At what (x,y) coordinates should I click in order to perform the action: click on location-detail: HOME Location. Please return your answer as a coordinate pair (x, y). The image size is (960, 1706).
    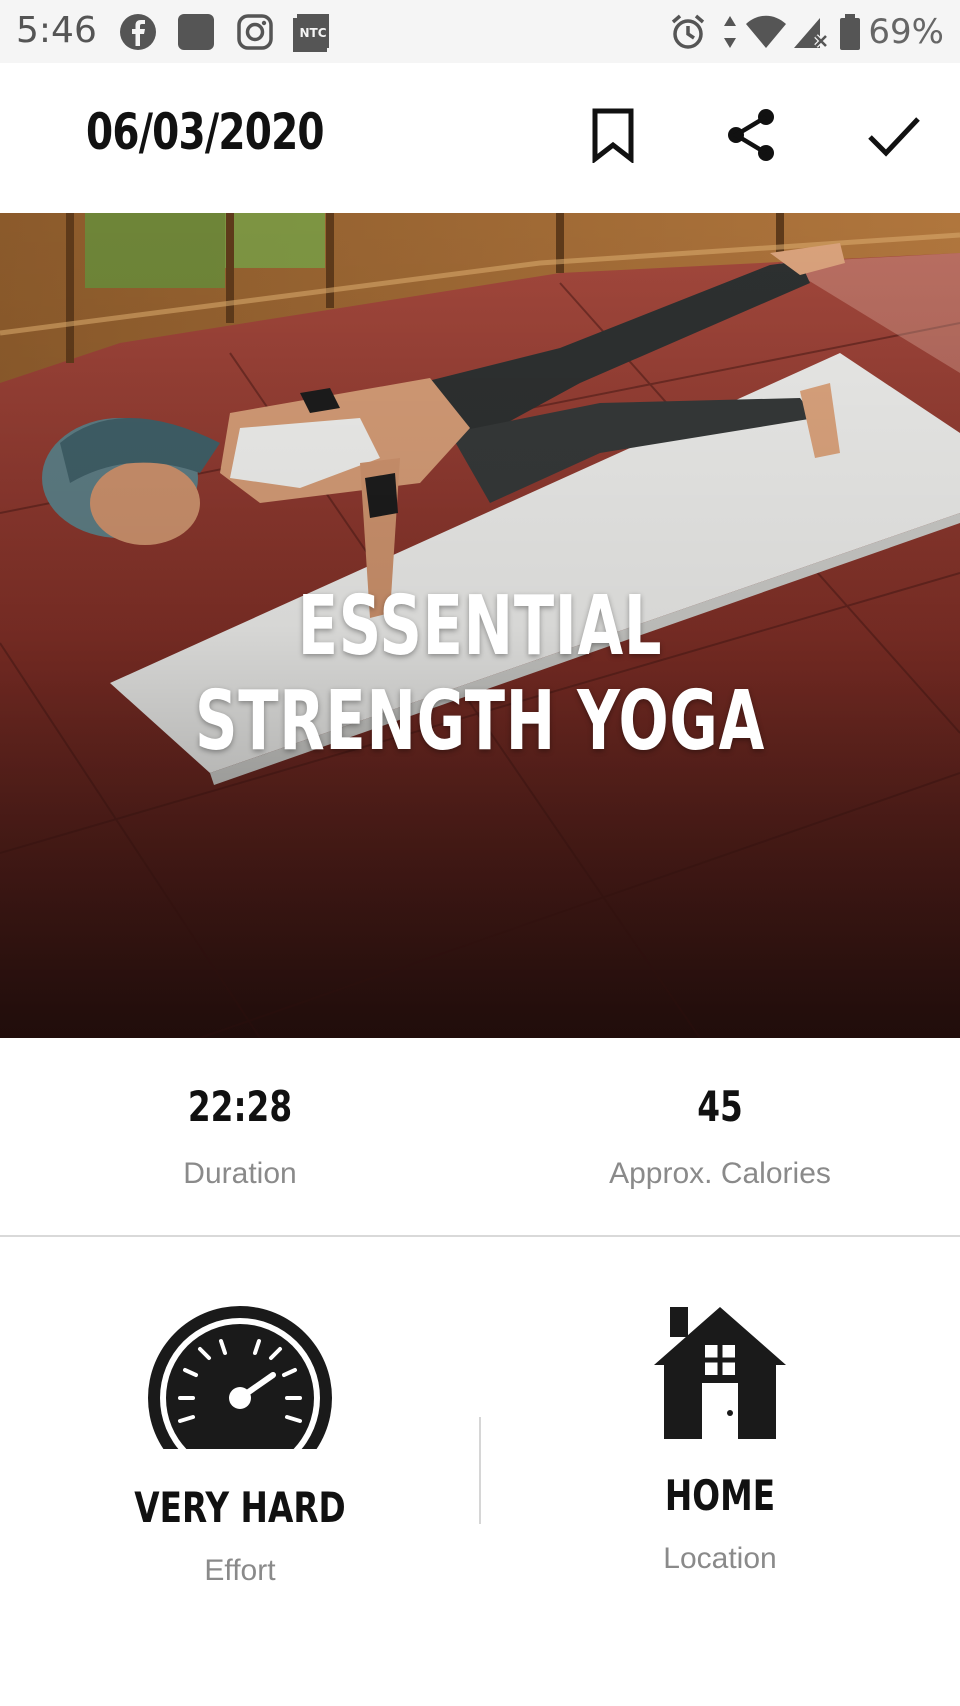
    Looking at the image, I should click on (720, 1439).